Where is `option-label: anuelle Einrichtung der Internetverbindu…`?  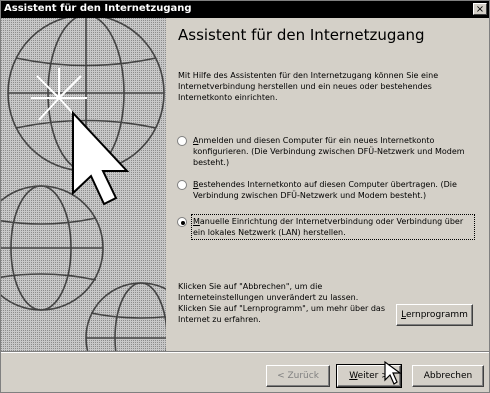 option-label: anuelle Einrichtung der Internetverbindu… is located at coordinates (328, 227).